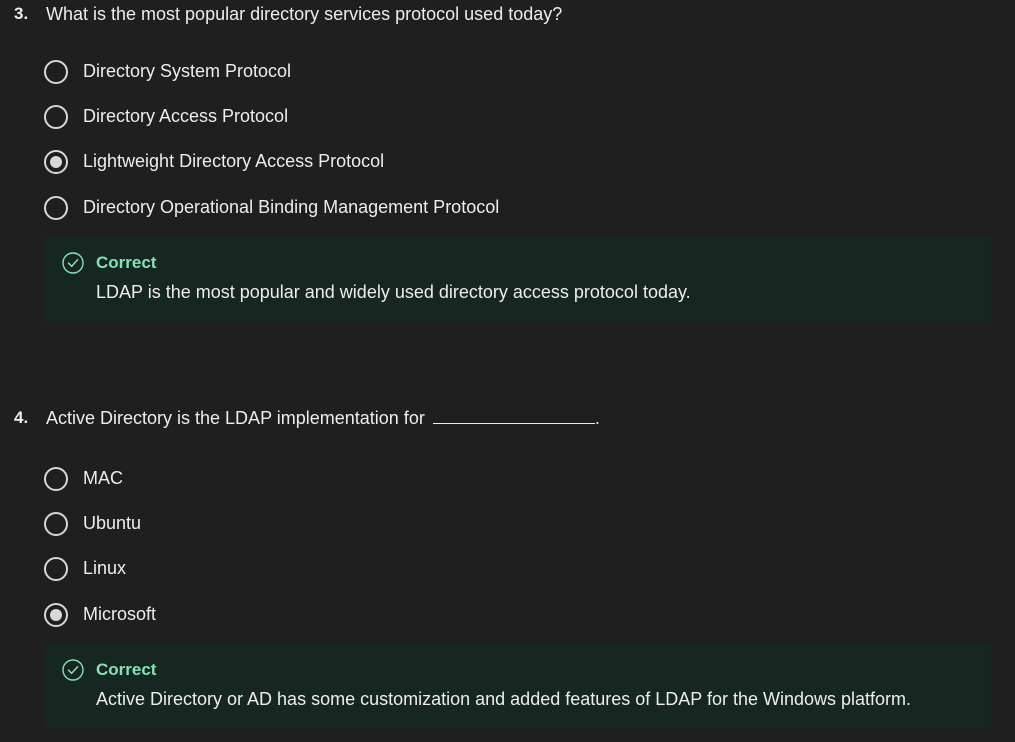  Describe the element at coordinates (112, 523) in the screenshot. I see `option-label: Ubuntu` at that location.